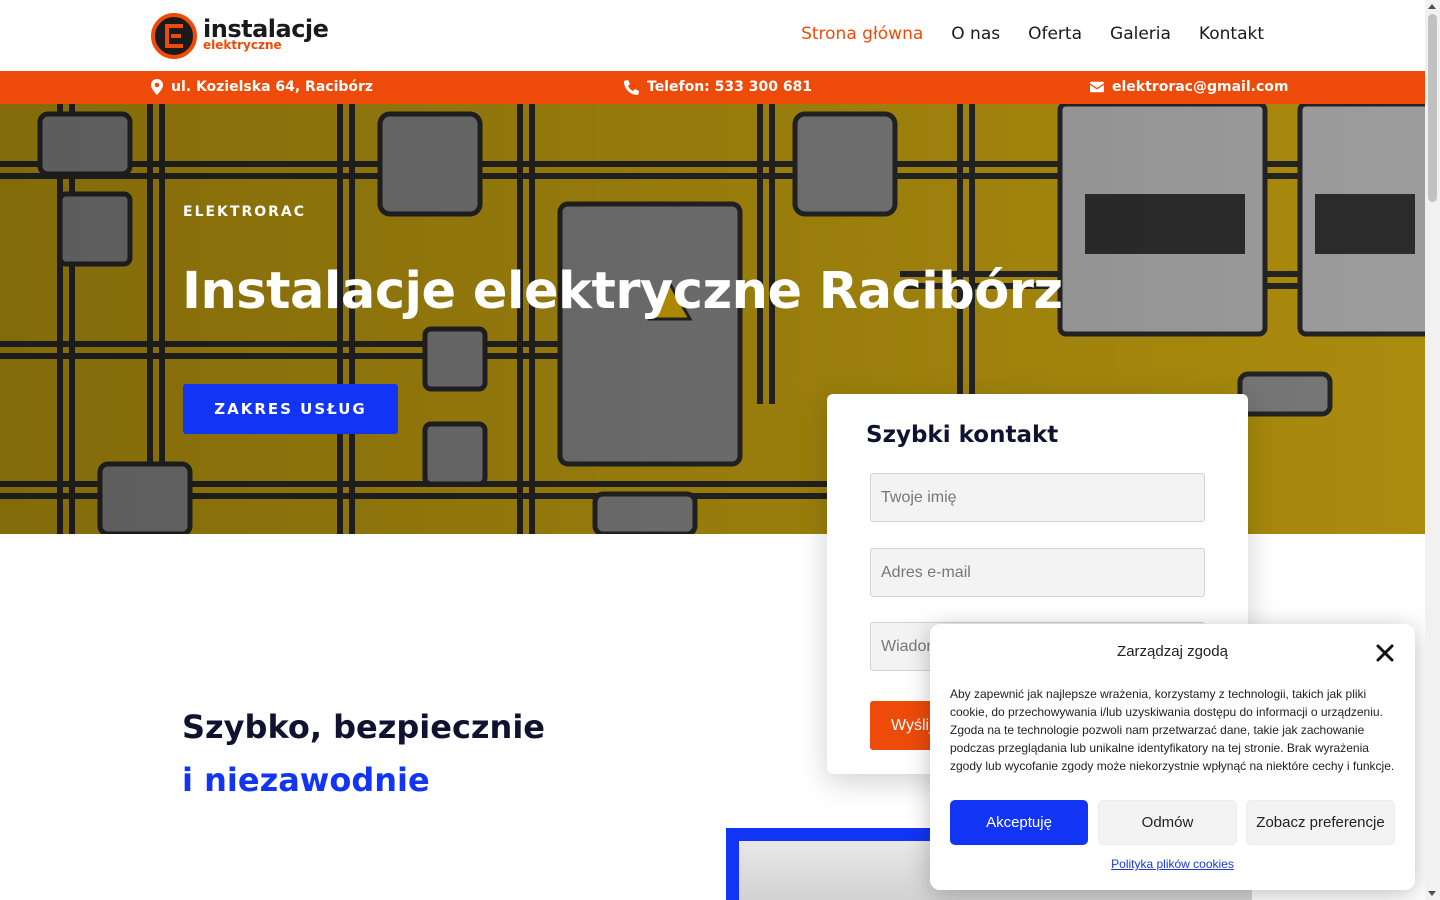 The height and width of the screenshot is (900, 1440). I want to click on section-heading-line1: Szybko, bezpiecznie, so click(363, 727).